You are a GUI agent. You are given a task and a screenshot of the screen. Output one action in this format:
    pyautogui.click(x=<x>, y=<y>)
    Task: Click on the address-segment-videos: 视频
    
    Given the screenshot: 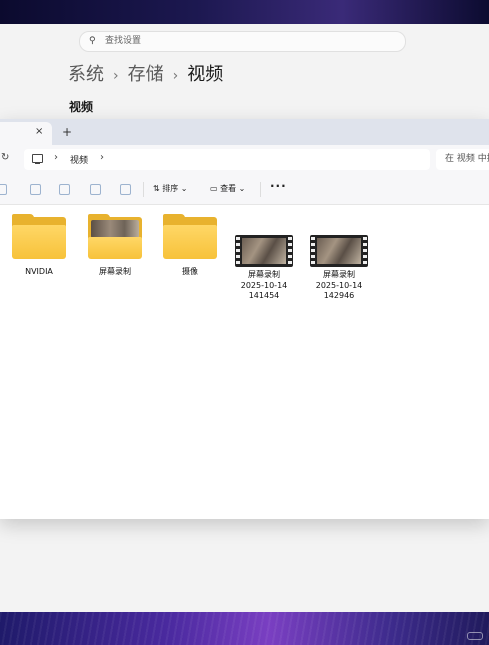 What is the action you would take?
    pyautogui.click(x=79, y=159)
    